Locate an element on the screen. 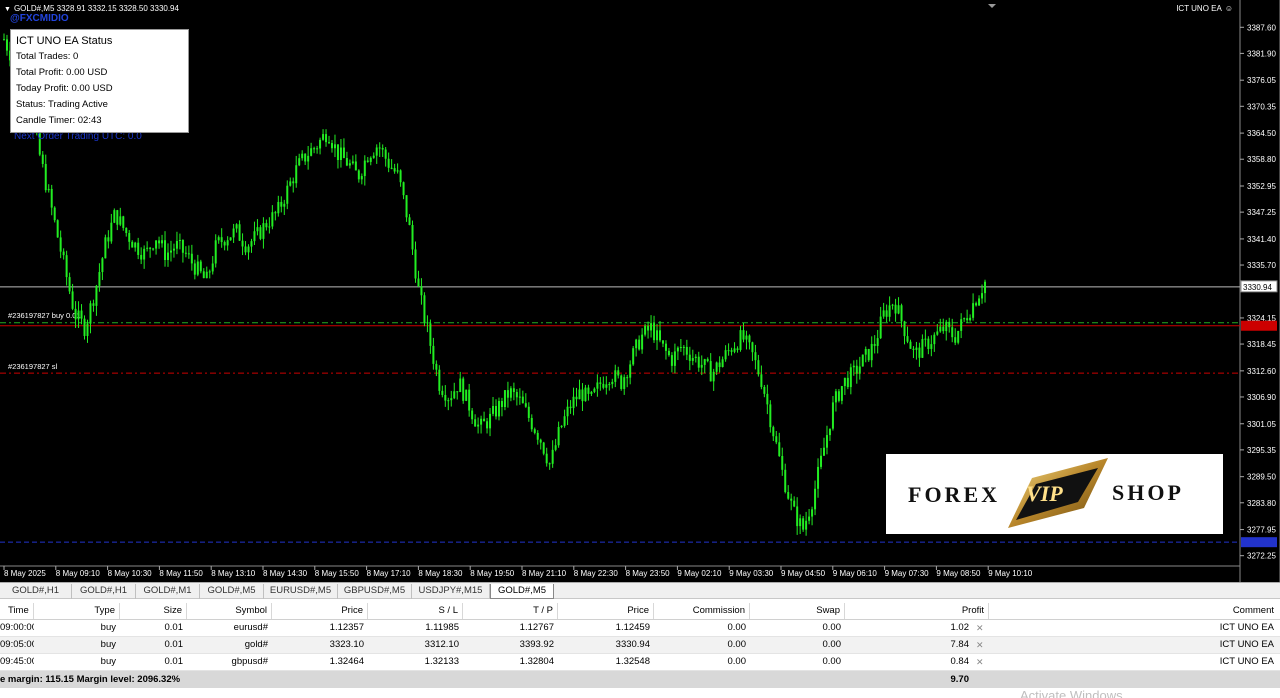  col-profit: Profit is located at coordinates (917, 611).